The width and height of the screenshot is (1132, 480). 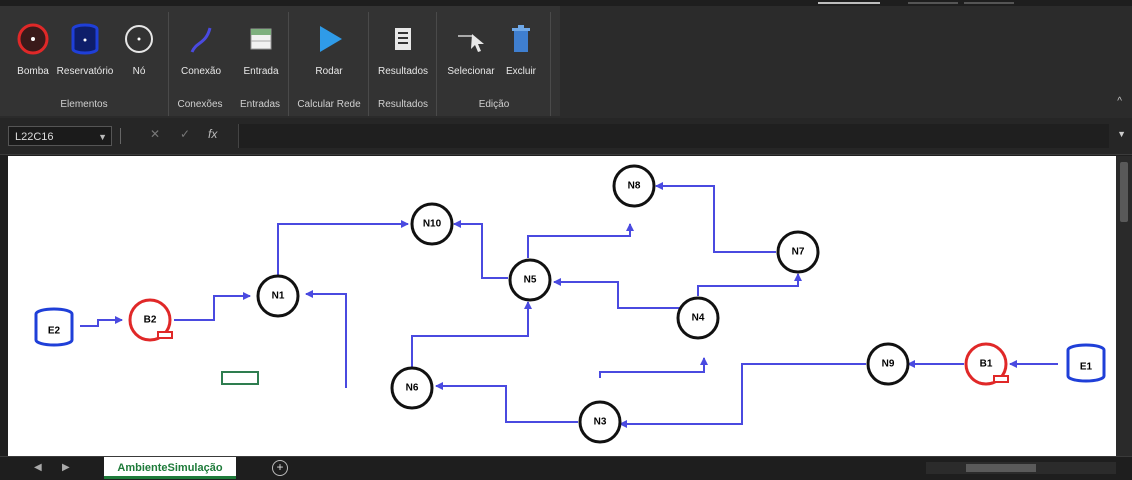 I want to click on delete-button: Excluir, so click(x=521, y=54).